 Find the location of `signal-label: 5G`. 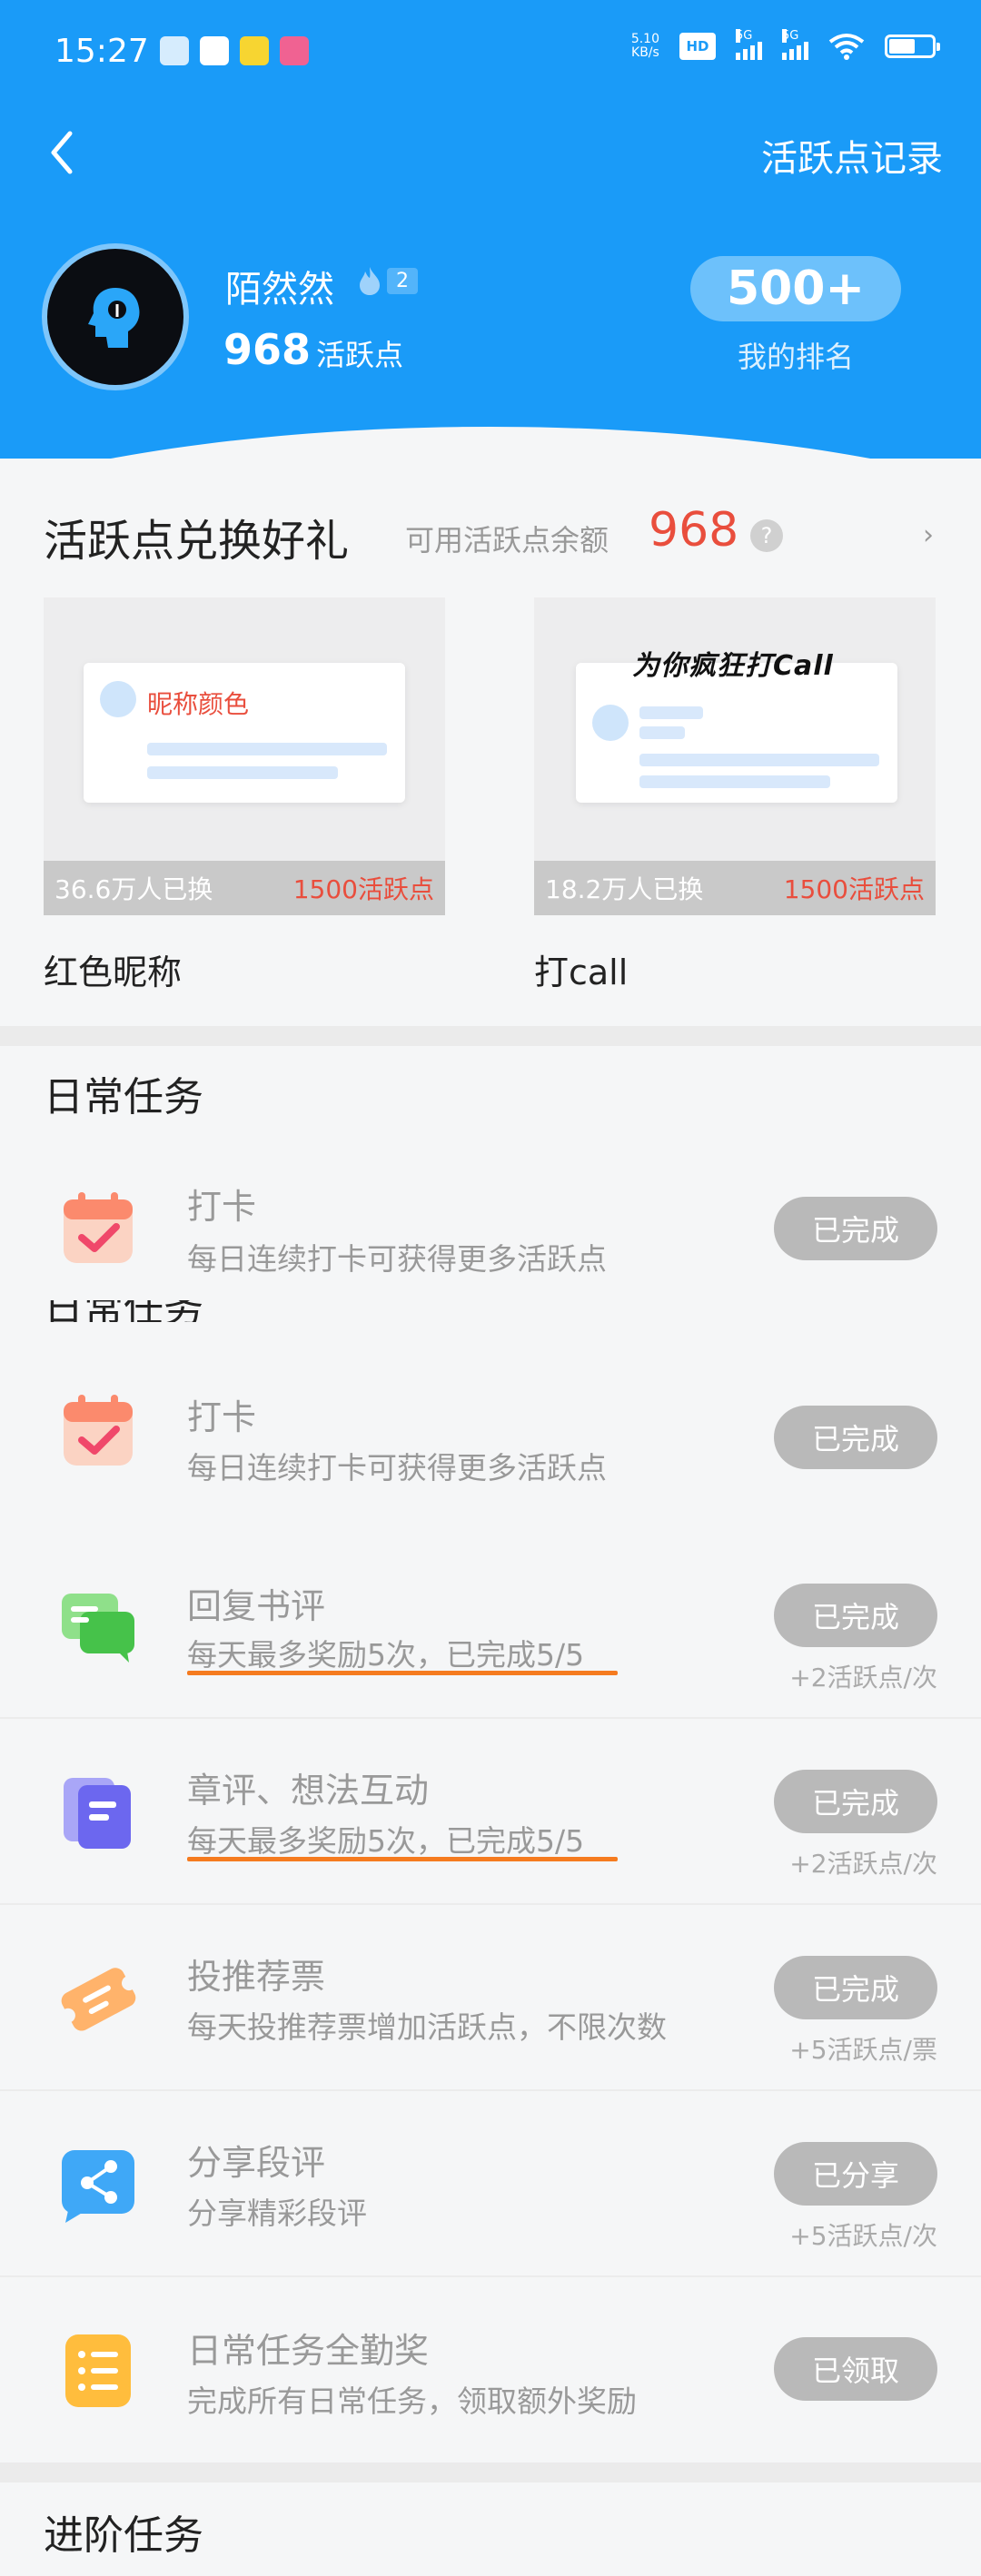

signal-label: 5G is located at coordinates (744, 36).